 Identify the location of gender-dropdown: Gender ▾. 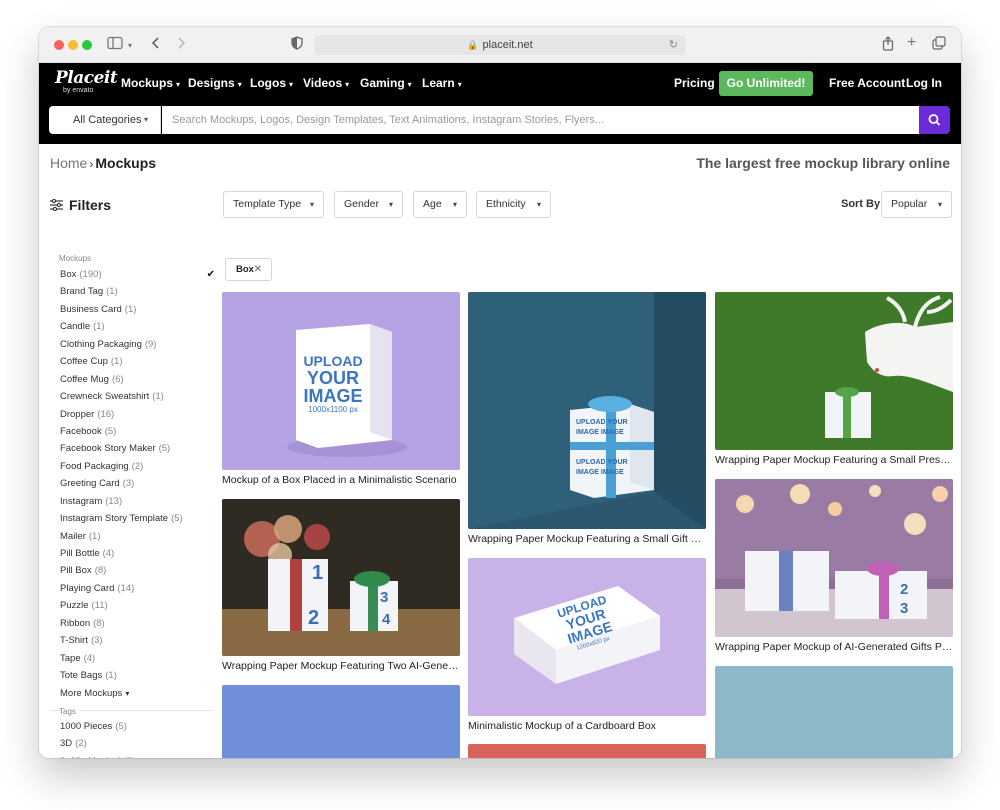
(368, 204).